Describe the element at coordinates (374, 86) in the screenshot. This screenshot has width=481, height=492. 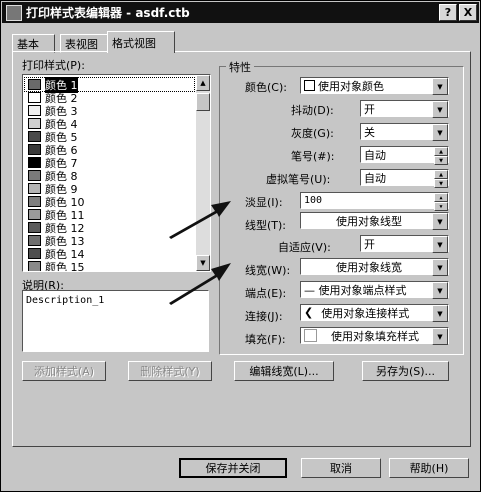
I see `color-dropdown: 使用对象颜色 ▼` at that location.